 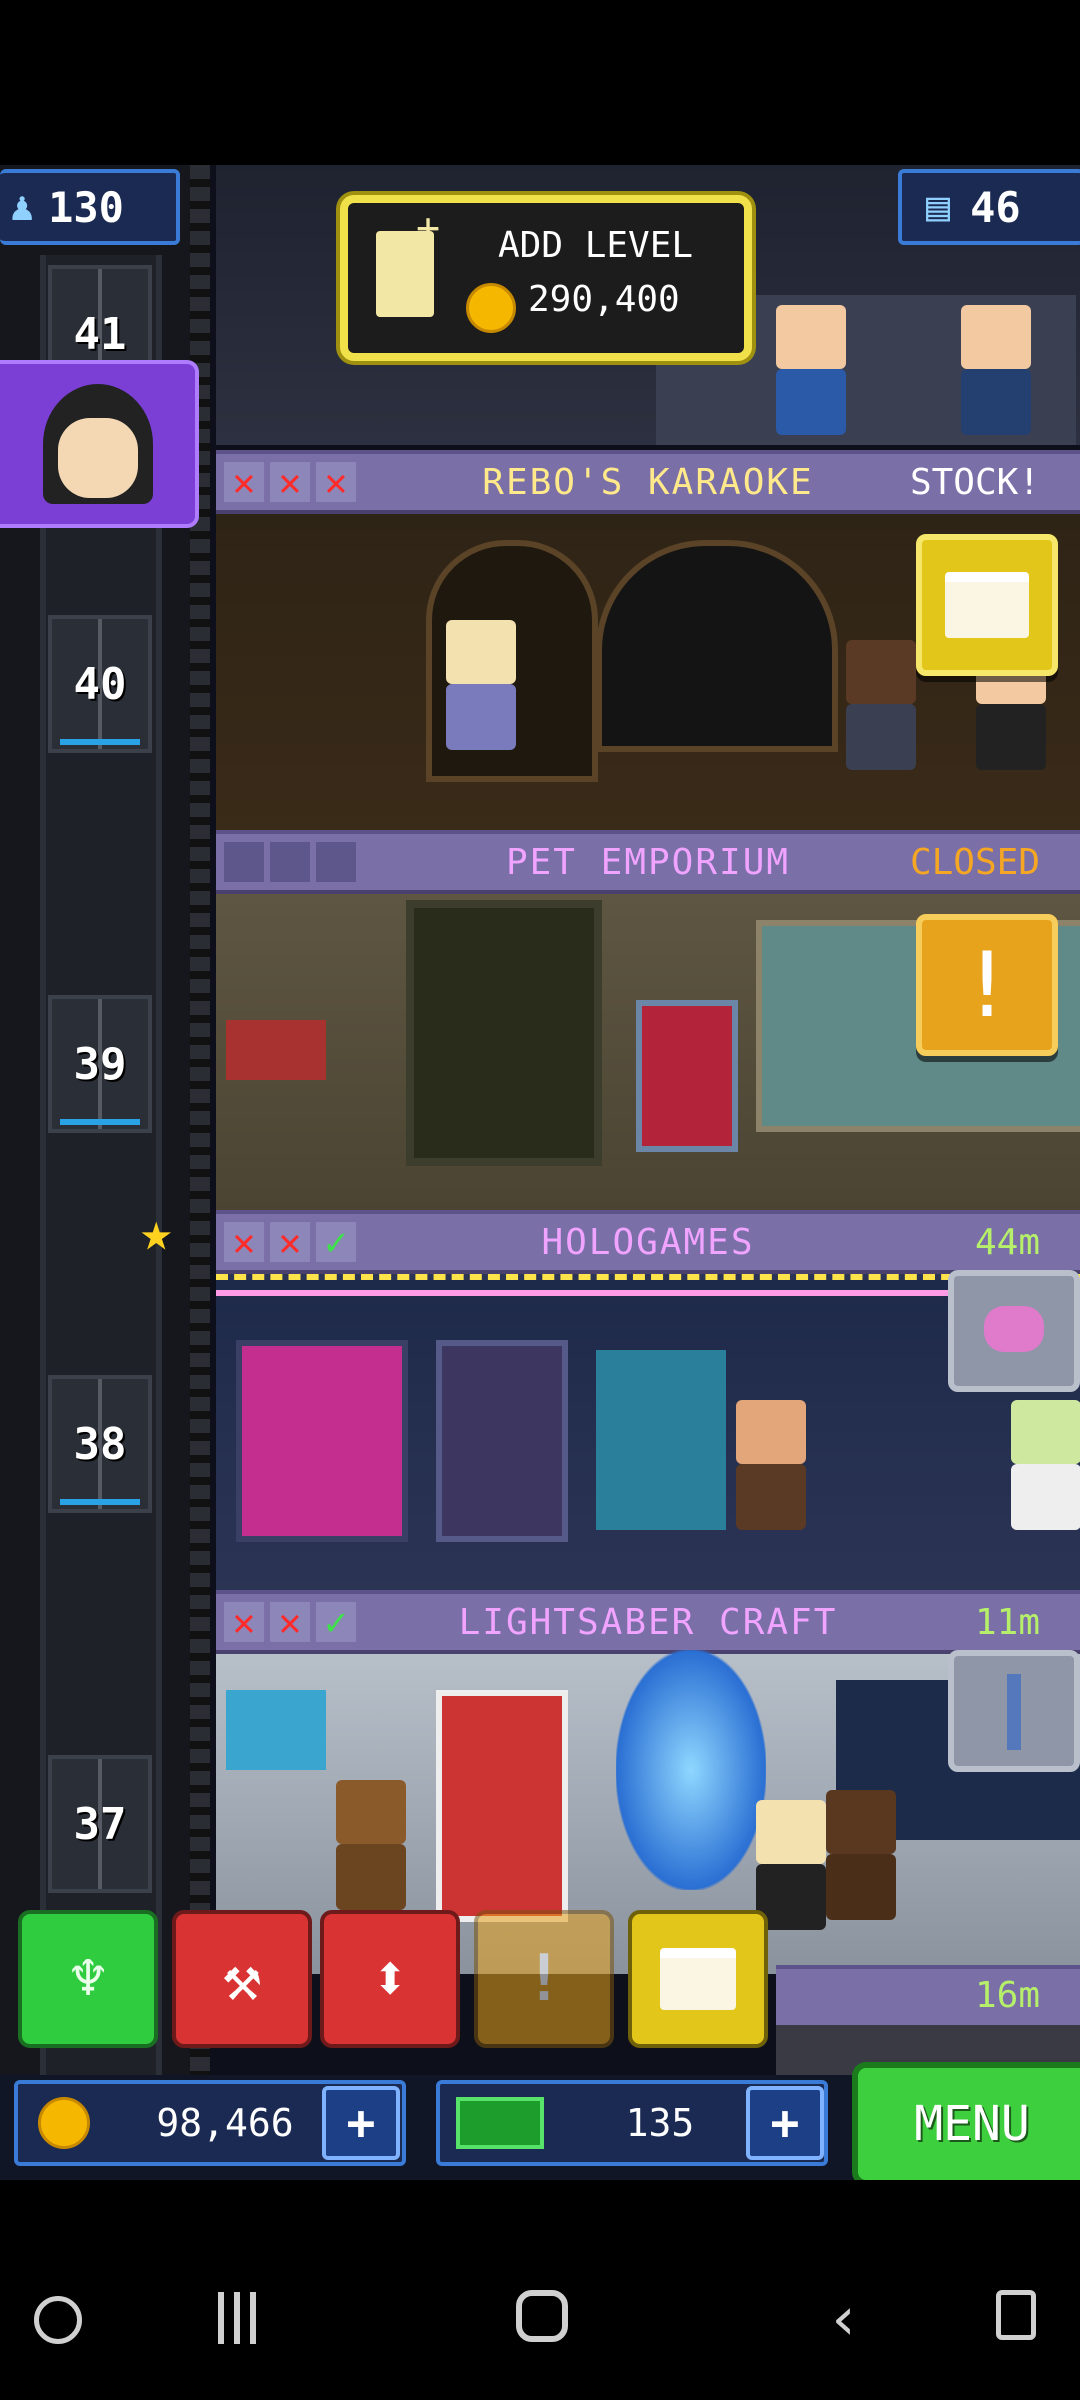 I want to click on elevator-button: ⬍, so click(x=390, y=1979).